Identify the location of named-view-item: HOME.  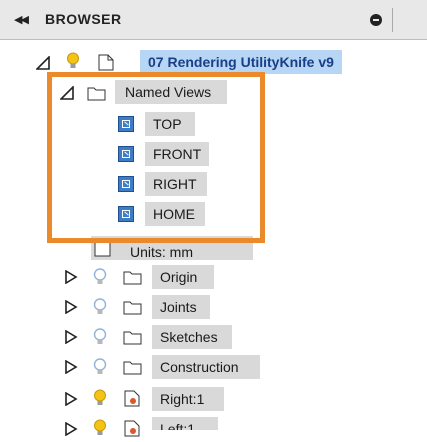
(150, 215).